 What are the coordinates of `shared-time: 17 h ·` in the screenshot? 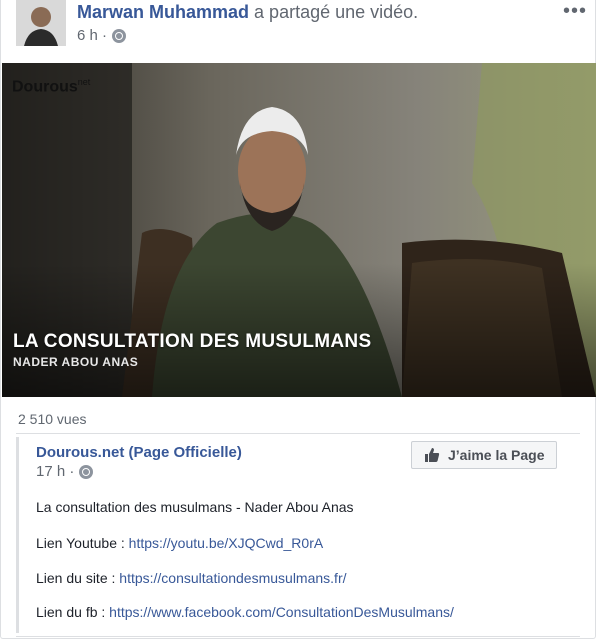 It's located at (55, 471).